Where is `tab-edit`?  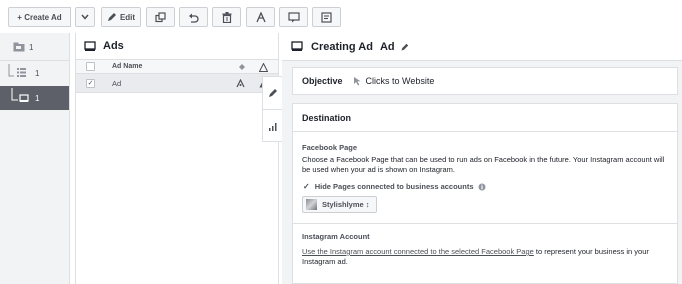
tab-edit is located at coordinates (272, 93).